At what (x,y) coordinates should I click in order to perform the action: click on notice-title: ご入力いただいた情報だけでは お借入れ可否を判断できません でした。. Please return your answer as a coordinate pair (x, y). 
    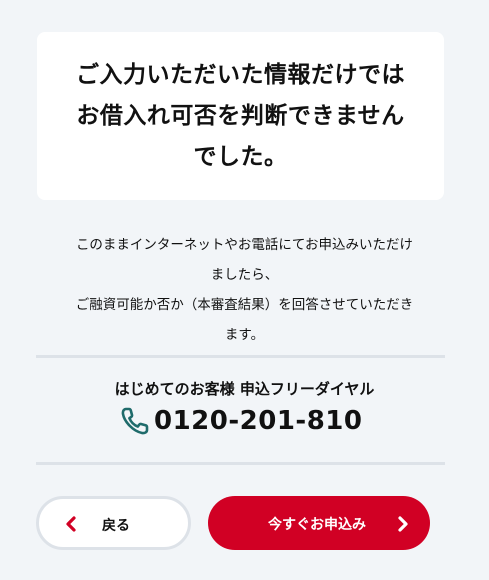
    Looking at the image, I should click on (240, 116).